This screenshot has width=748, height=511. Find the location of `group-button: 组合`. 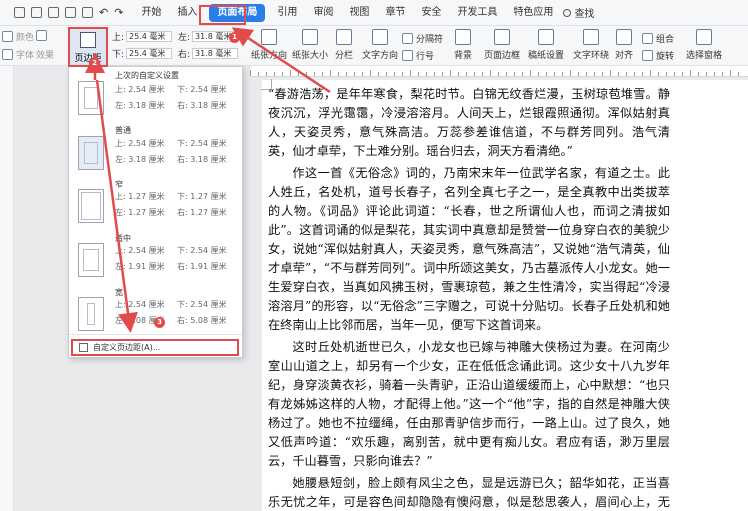

group-button: 组合 is located at coordinates (658, 38).